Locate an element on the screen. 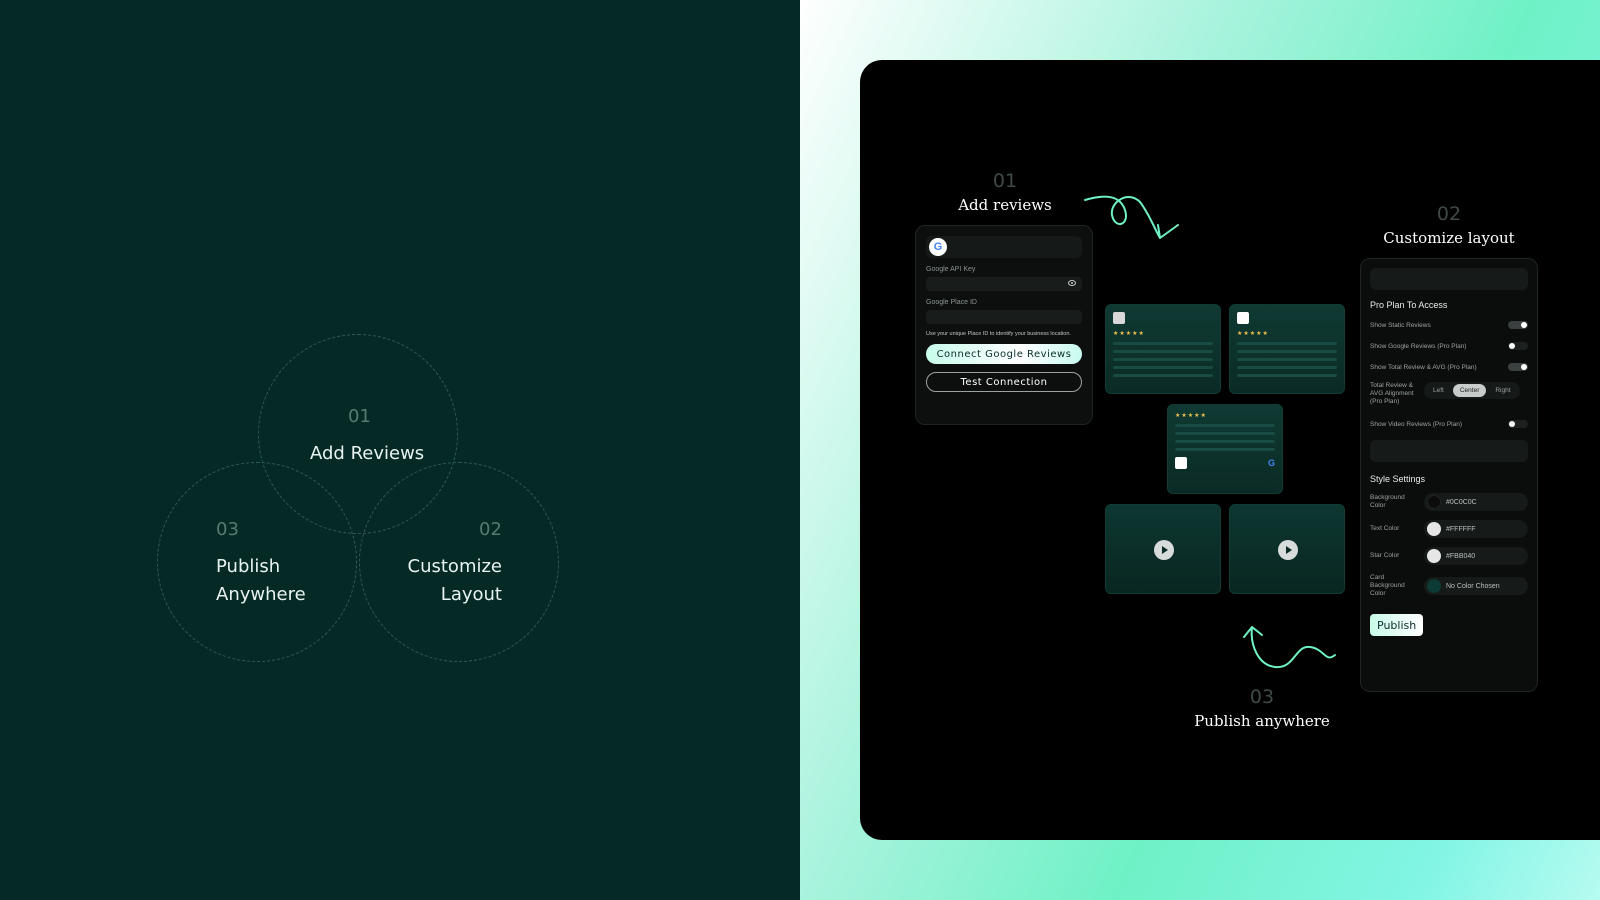  color-label: Background Color is located at coordinates (1387, 501).